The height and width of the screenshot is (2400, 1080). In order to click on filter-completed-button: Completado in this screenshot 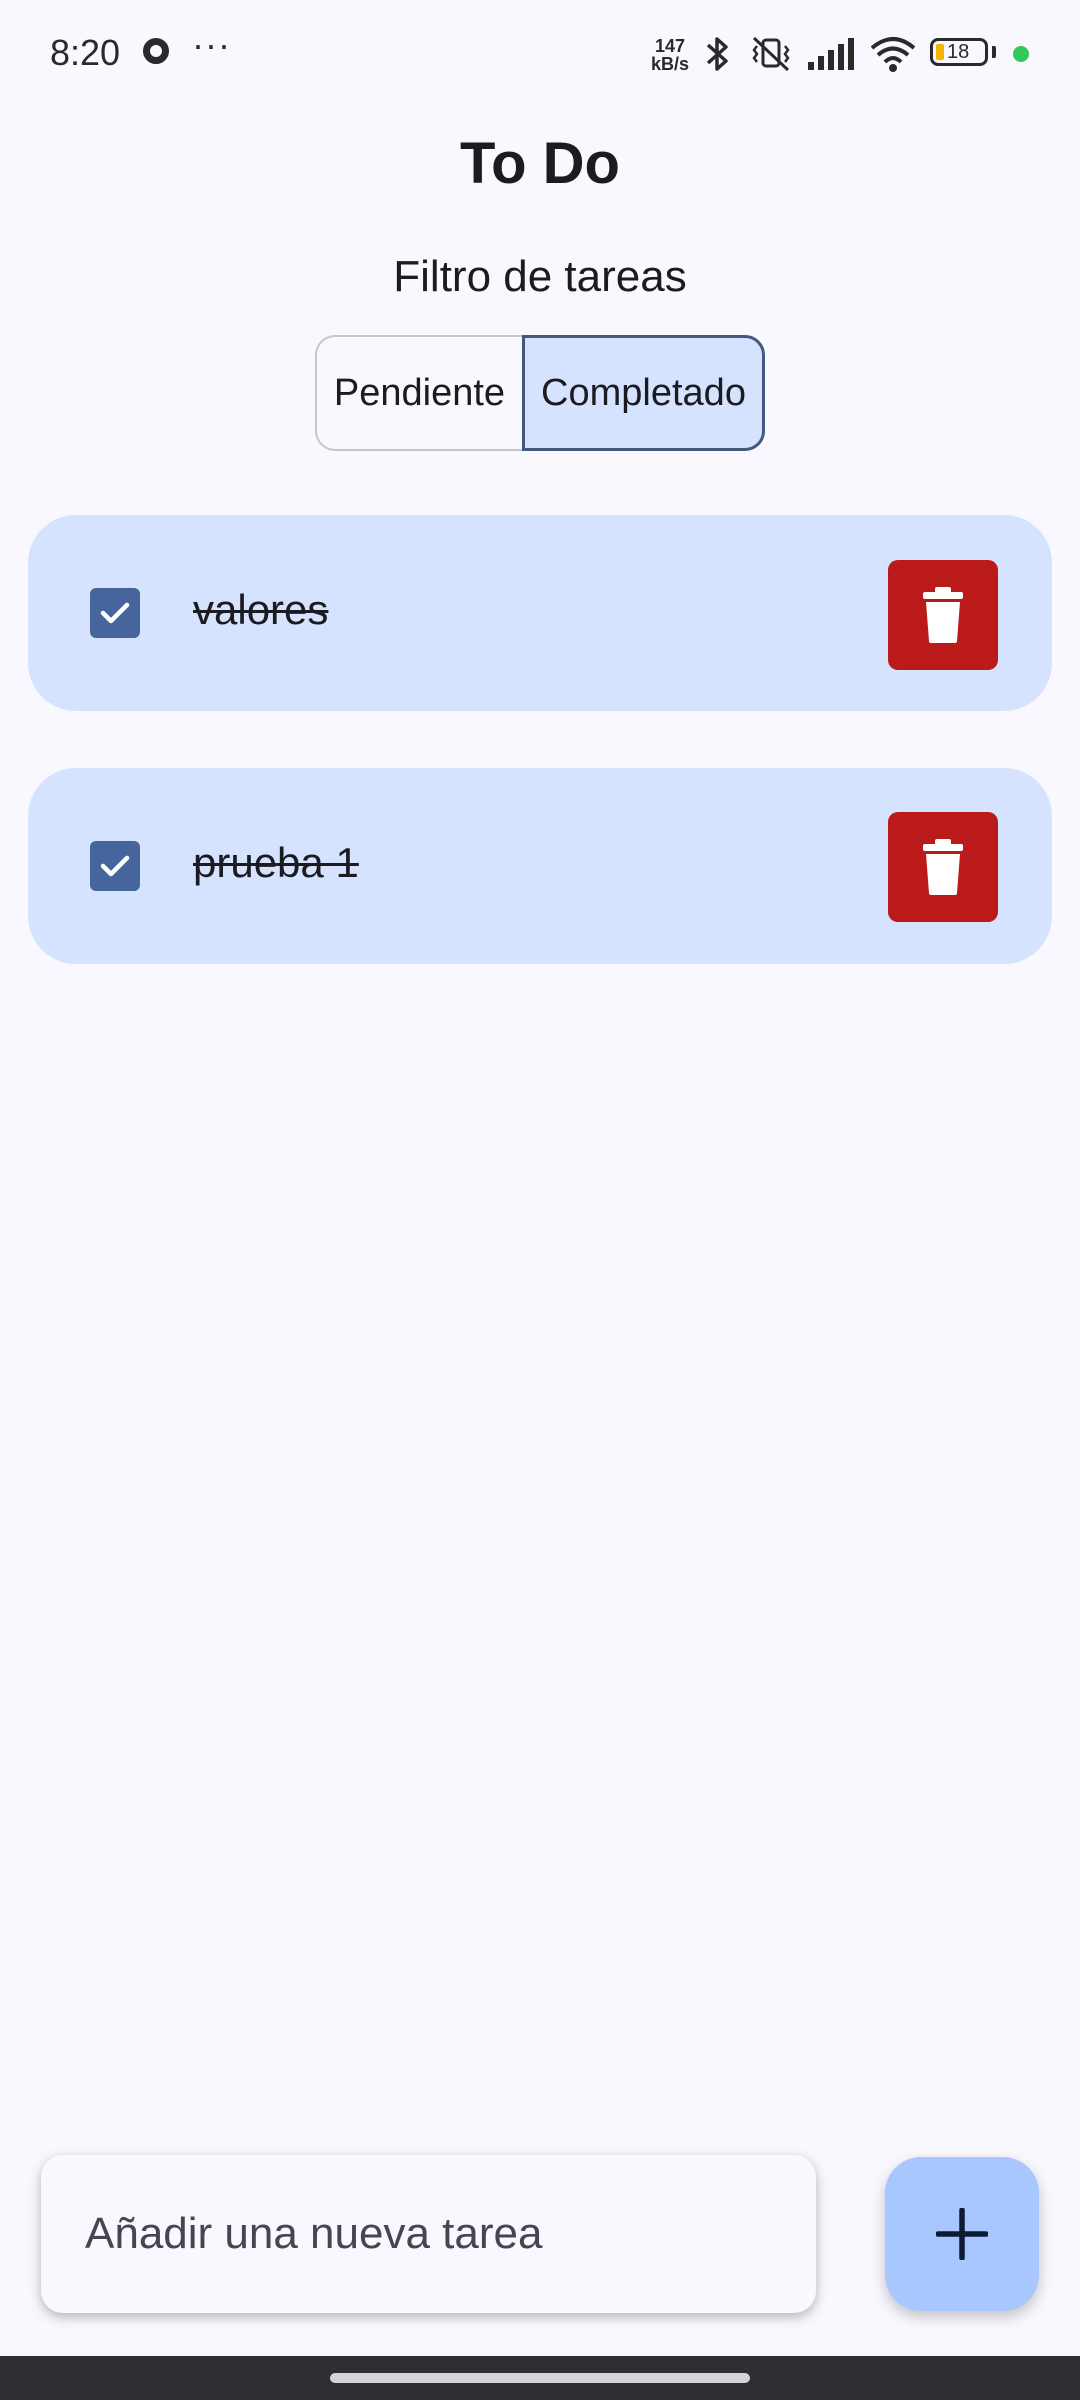, I will do `click(643, 393)`.